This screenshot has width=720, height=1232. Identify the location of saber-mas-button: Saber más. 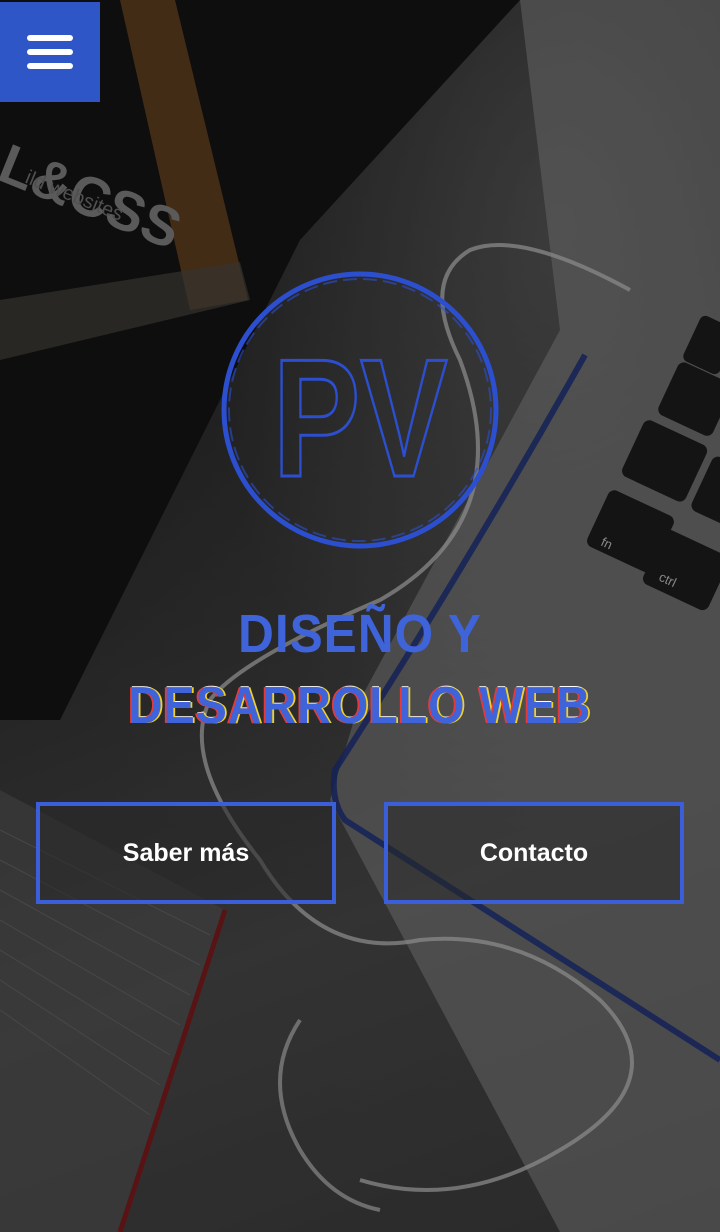
(186, 853).